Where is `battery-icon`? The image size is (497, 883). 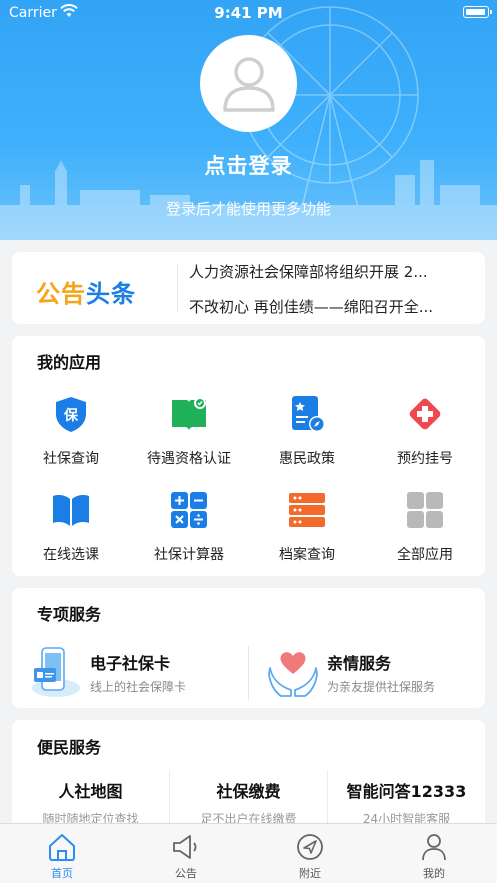
battery-icon is located at coordinates (477, 12).